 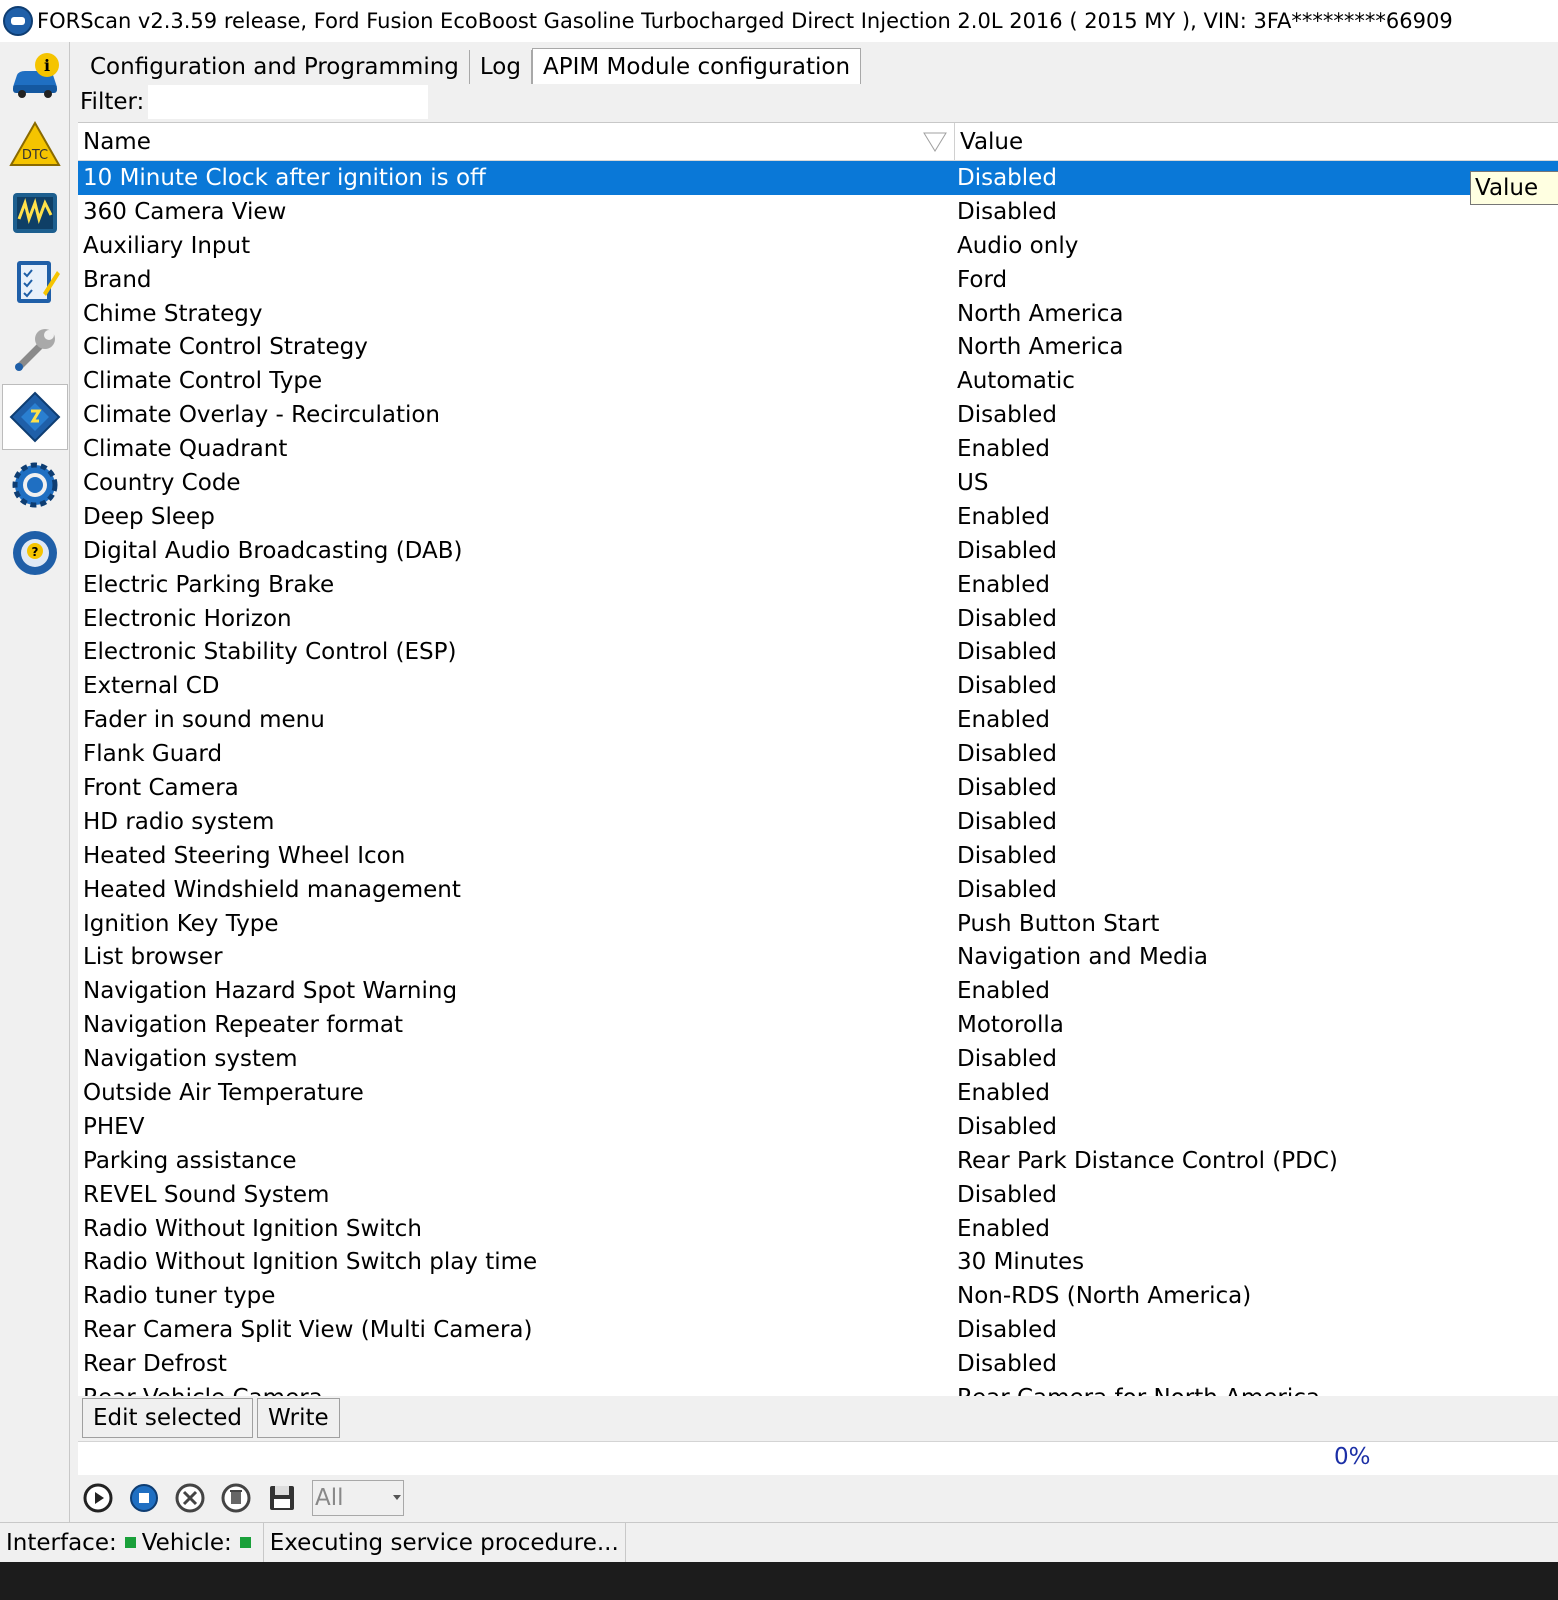 What do you see at coordinates (818, 246) in the screenshot?
I see `table-row: Auxiliary Input Audio only` at bounding box center [818, 246].